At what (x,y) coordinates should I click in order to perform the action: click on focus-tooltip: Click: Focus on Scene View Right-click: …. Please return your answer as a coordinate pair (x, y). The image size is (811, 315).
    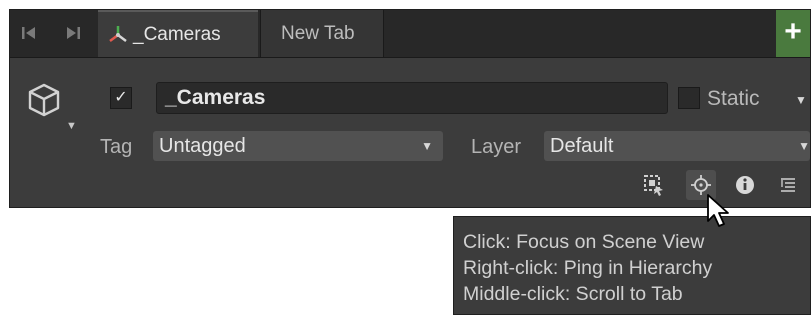
    Looking at the image, I should click on (632, 265).